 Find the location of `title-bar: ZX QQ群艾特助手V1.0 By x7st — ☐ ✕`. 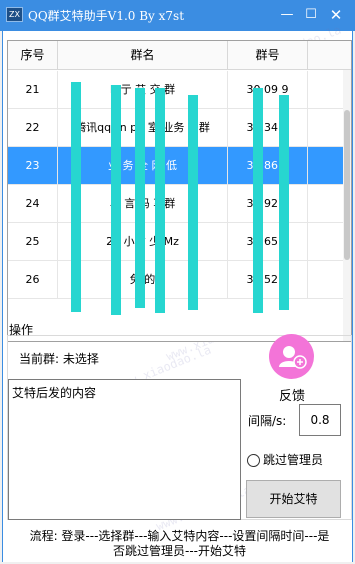

title-bar: ZX QQ群艾特助手V1.0 By x7st — ☐ ✕ is located at coordinates (177, 15).